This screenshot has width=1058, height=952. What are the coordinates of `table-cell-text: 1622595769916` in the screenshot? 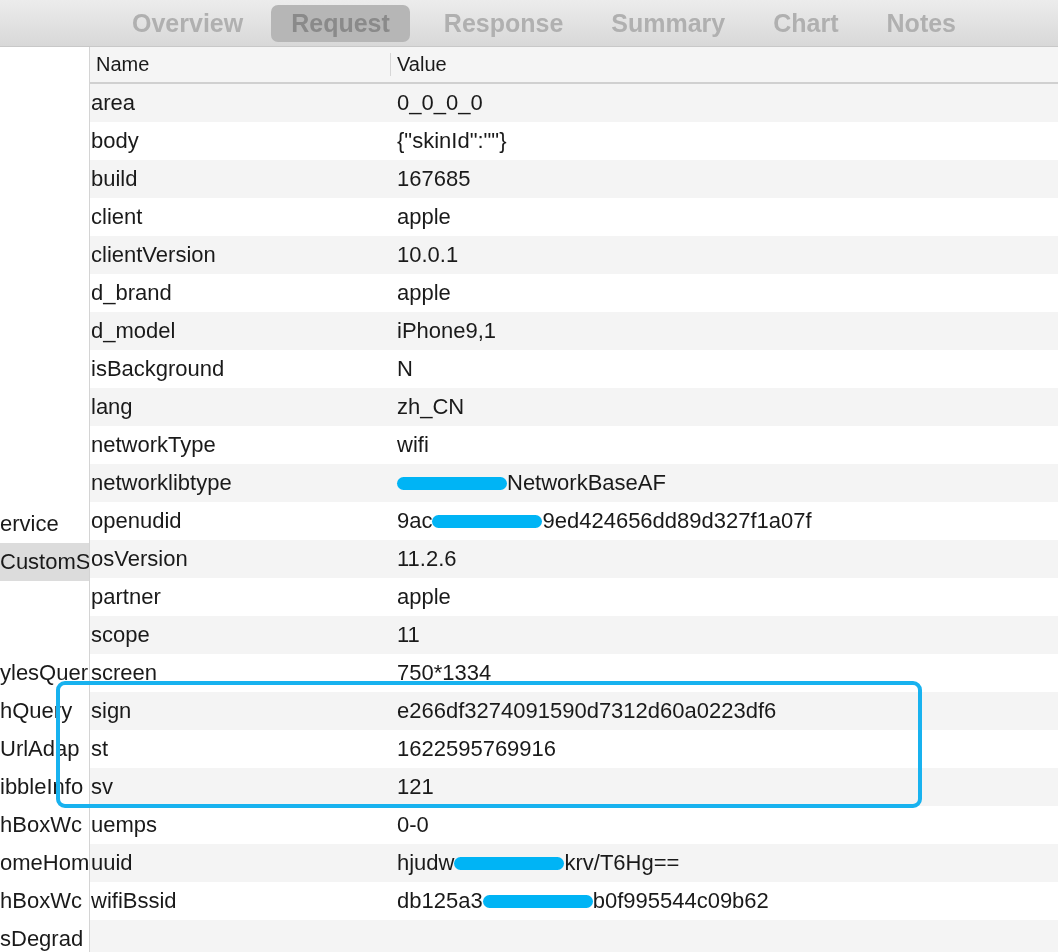 It's located at (476, 749).